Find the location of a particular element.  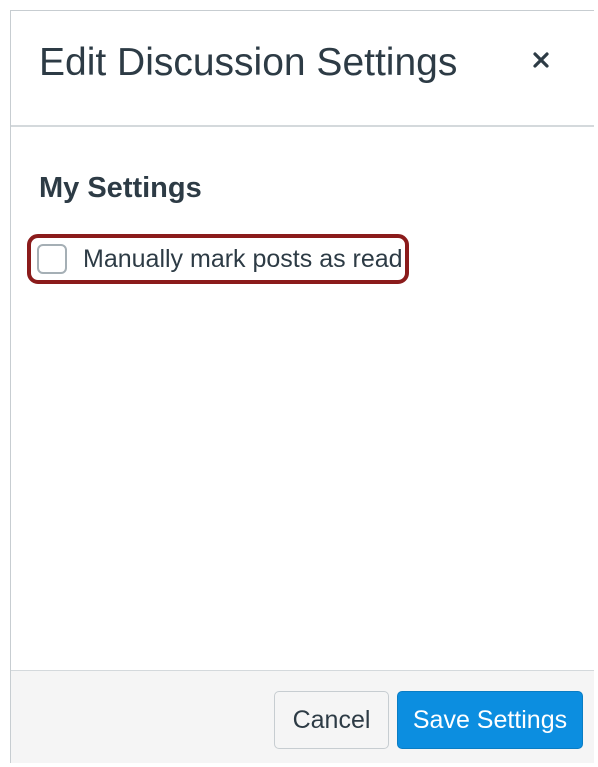

cancel-button: Cancel is located at coordinates (331, 720).